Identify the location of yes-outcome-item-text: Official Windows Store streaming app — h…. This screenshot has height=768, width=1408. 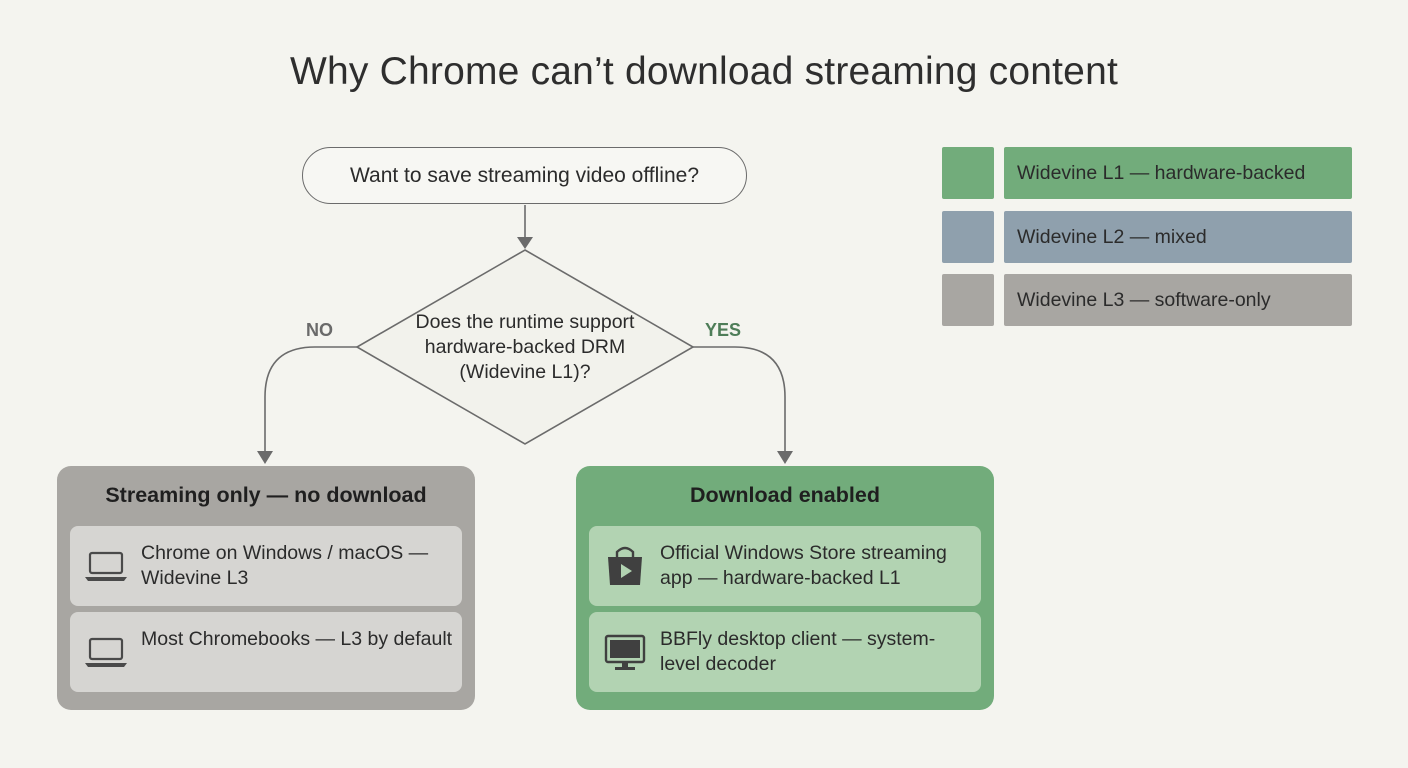
(803, 565).